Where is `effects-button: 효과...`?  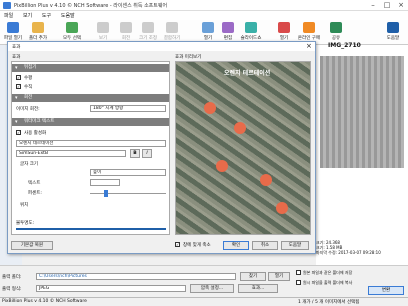 effects-button: 효과... is located at coordinates (258, 288).